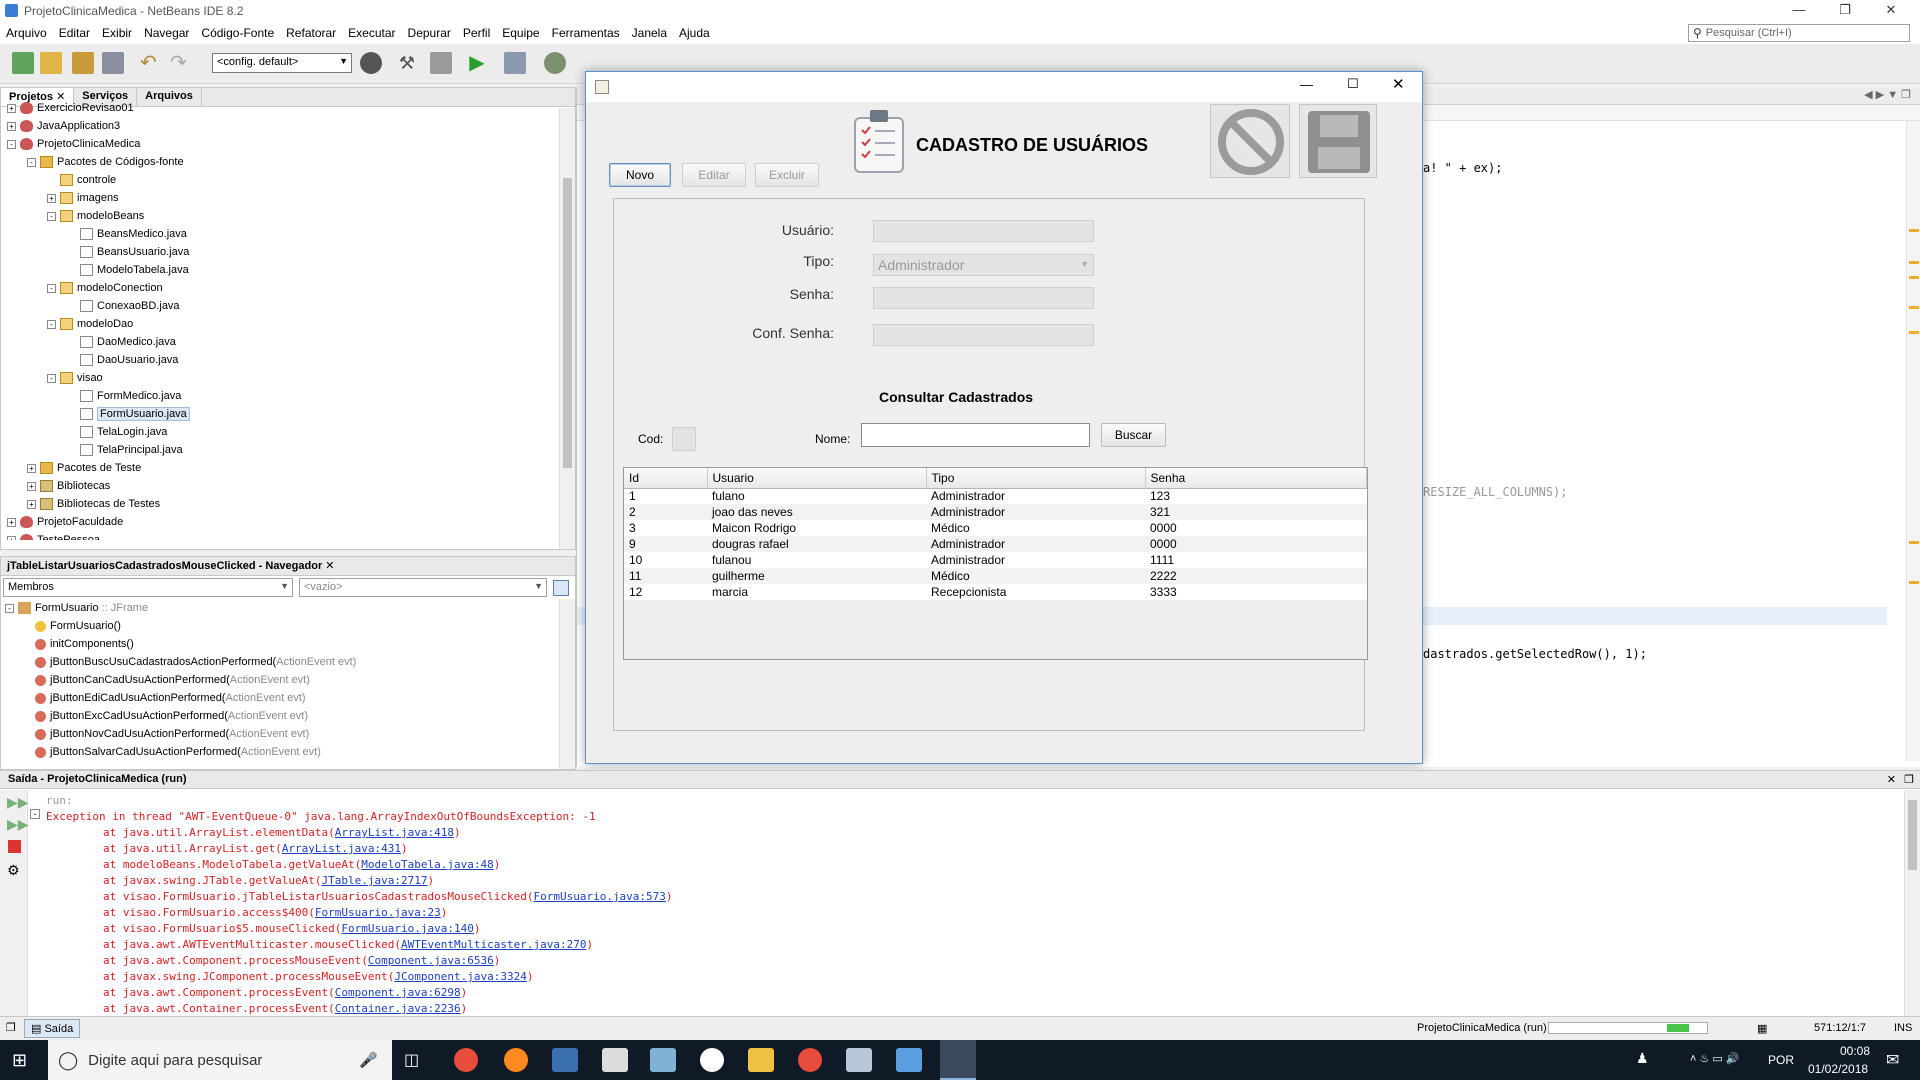 This screenshot has height=1080, width=1920. I want to click on notepad-icon, so click(663, 1060).